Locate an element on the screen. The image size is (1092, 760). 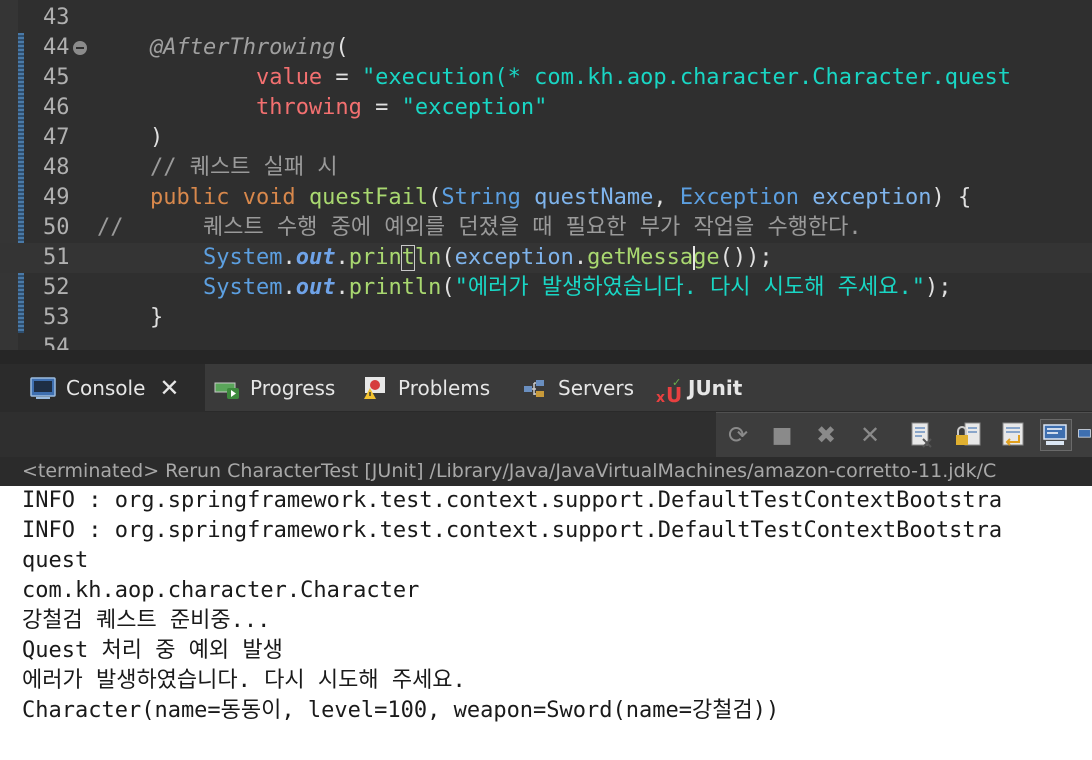
code-token: public void is located at coordinates (229, 197).